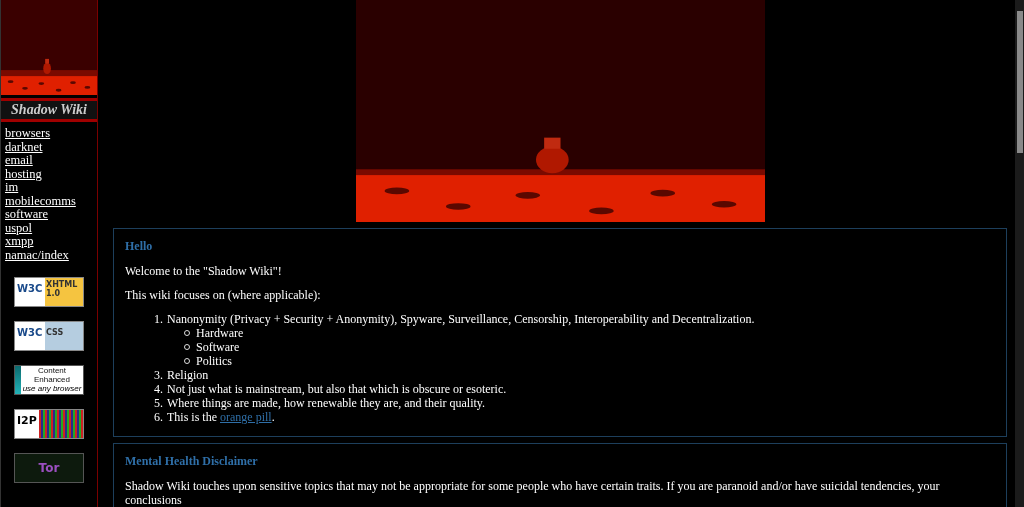  What do you see at coordinates (461, 319) in the screenshot?
I see `list-item-text: Nanonymity (Privacy + Security + Anonymity), Spyware, Surveillance, Censorship, Interoperability and Decentralization.` at bounding box center [461, 319].